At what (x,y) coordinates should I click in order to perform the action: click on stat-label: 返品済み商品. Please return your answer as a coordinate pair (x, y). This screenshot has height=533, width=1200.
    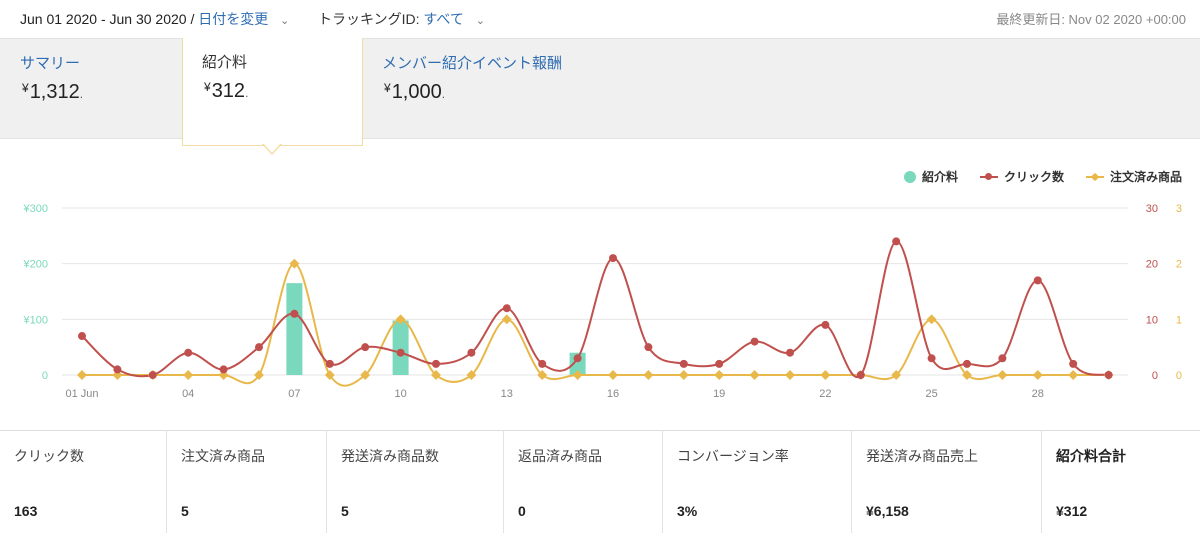
    Looking at the image, I should click on (560, 456).